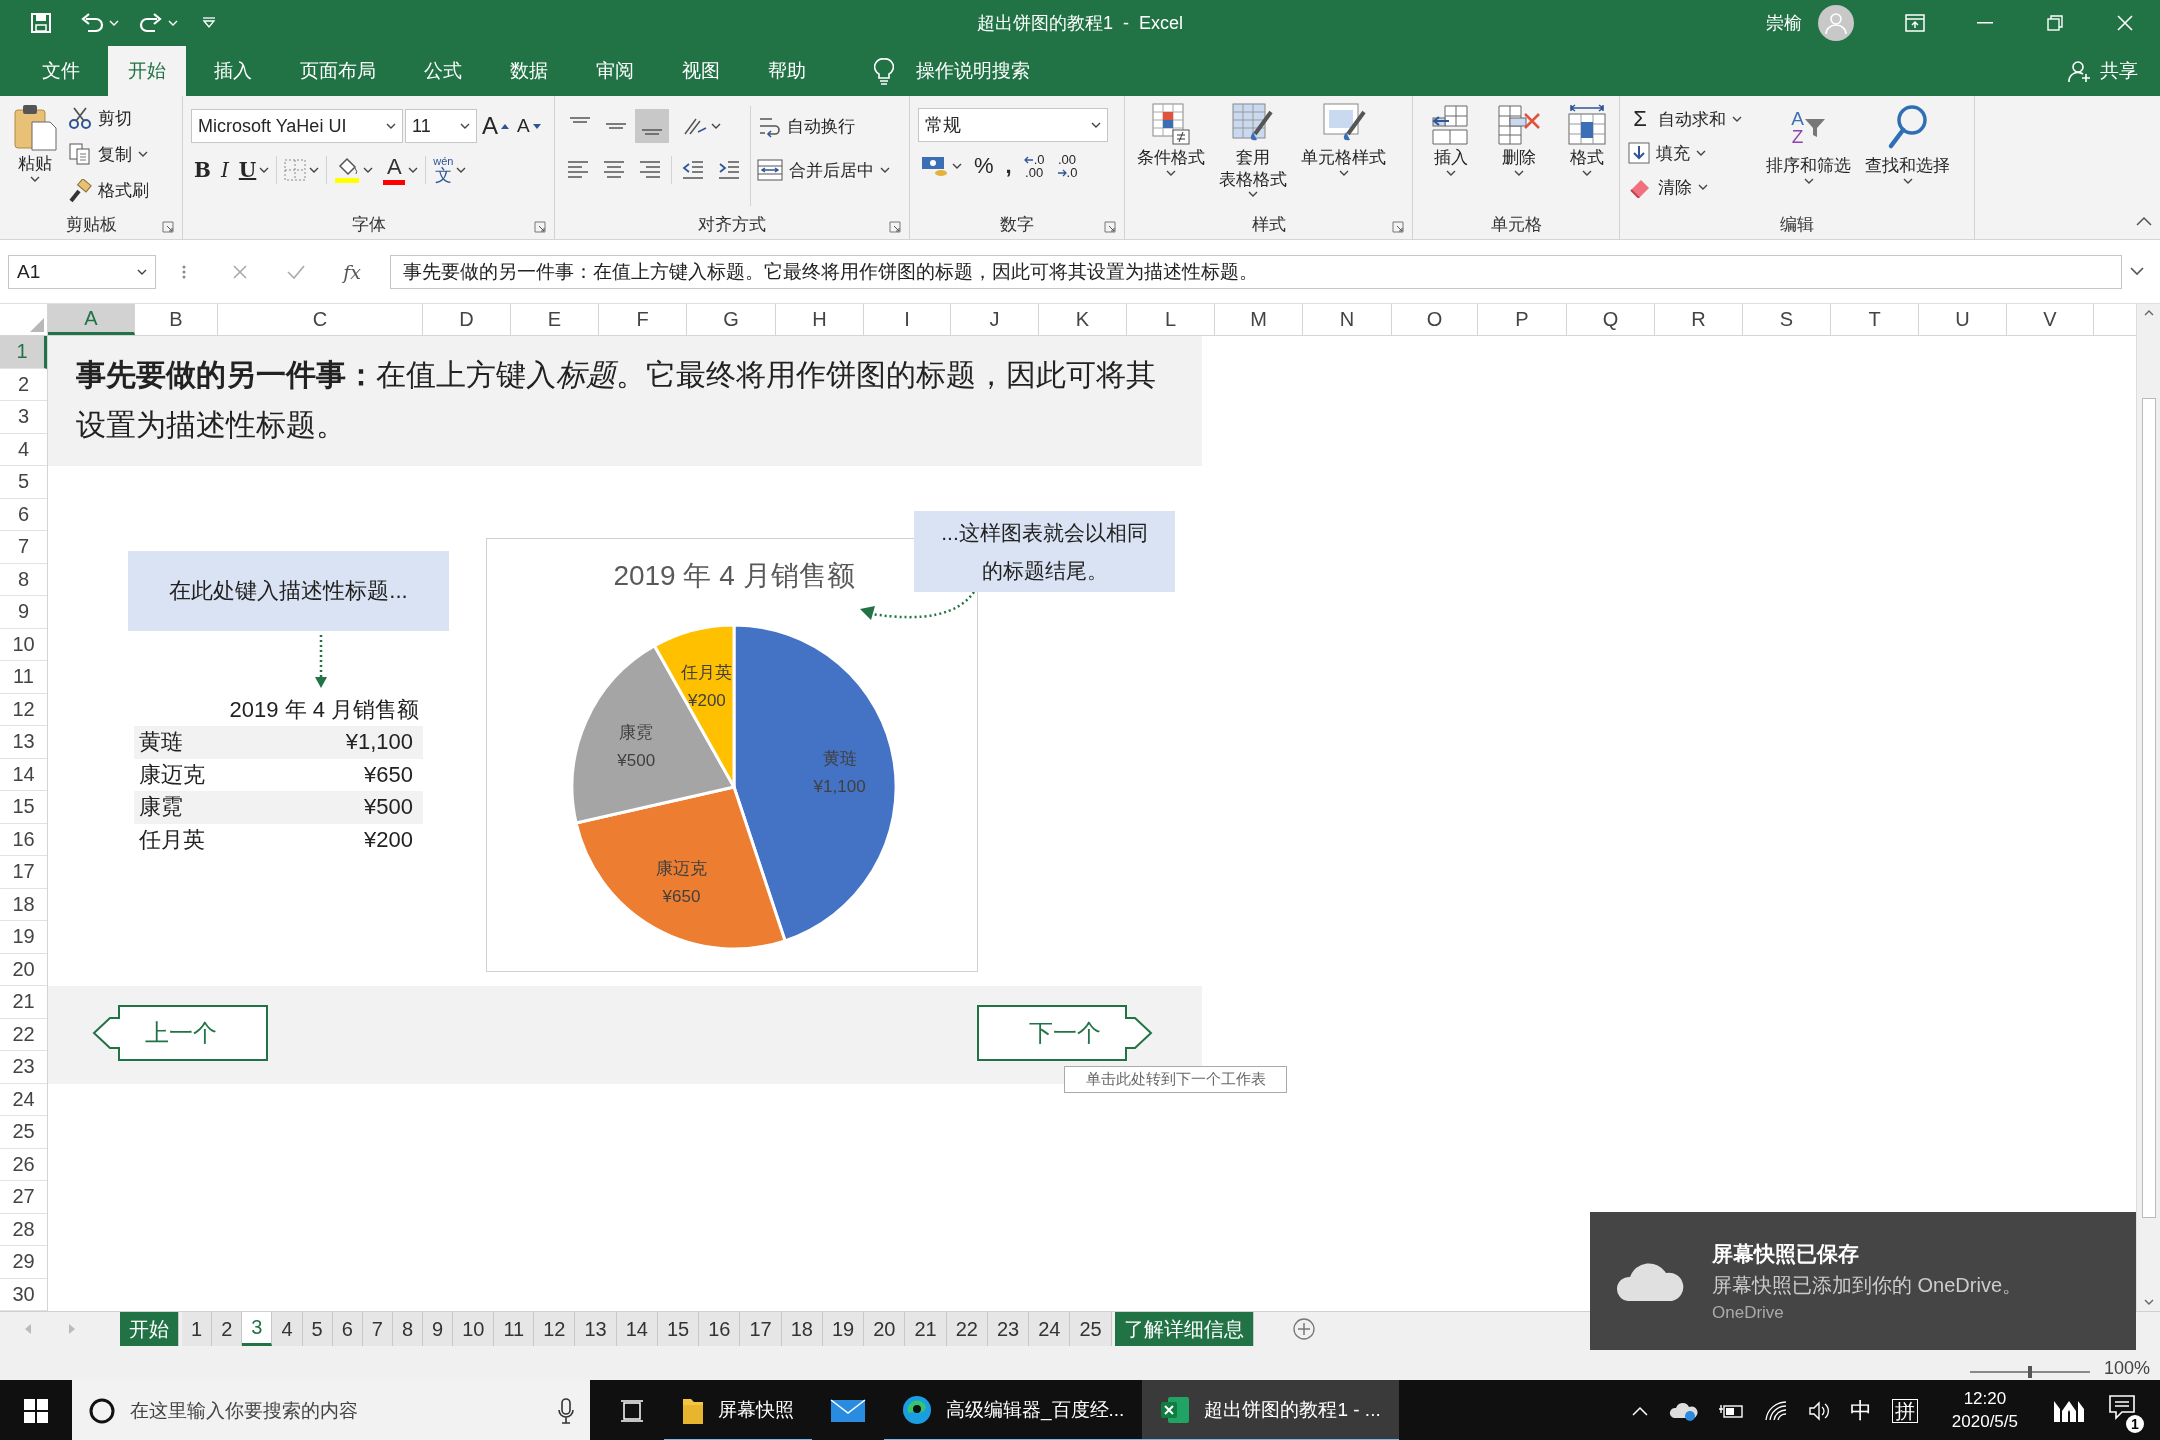 The height and width of the screenshot is (1440, 2160). Describe the element at coordinates (1685, 187) in the screenshot. I see `clear-button: 清除` at that location.